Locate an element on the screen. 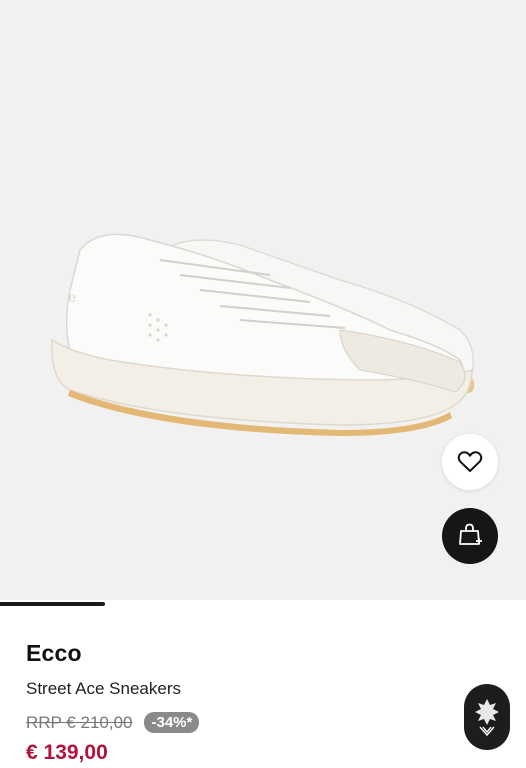  shopping-bag-plus-icon is located at coordinates (470, 534).